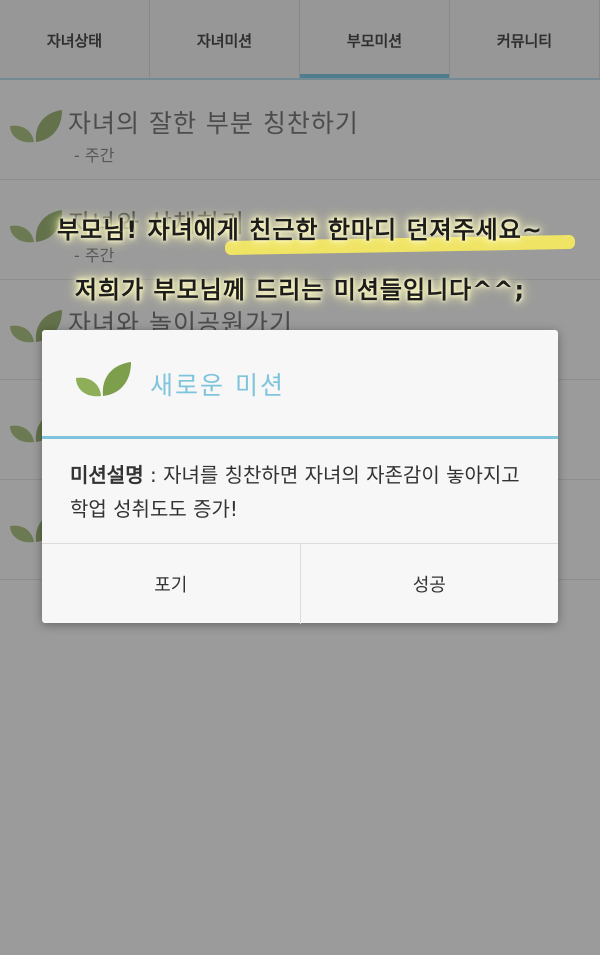 This screenshot has width=600, height=955. I want to click on banner-line-2: 저희가 부모님께 드리는 미션들입니다^^;, so click(300, 290).